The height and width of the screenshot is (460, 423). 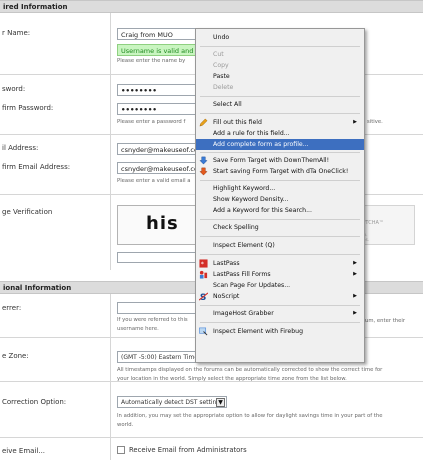 What do you see at coordinates (236, 227) in the screenshot?
I see `menu-label: Check Spelling` at bounding box center [236, 227].